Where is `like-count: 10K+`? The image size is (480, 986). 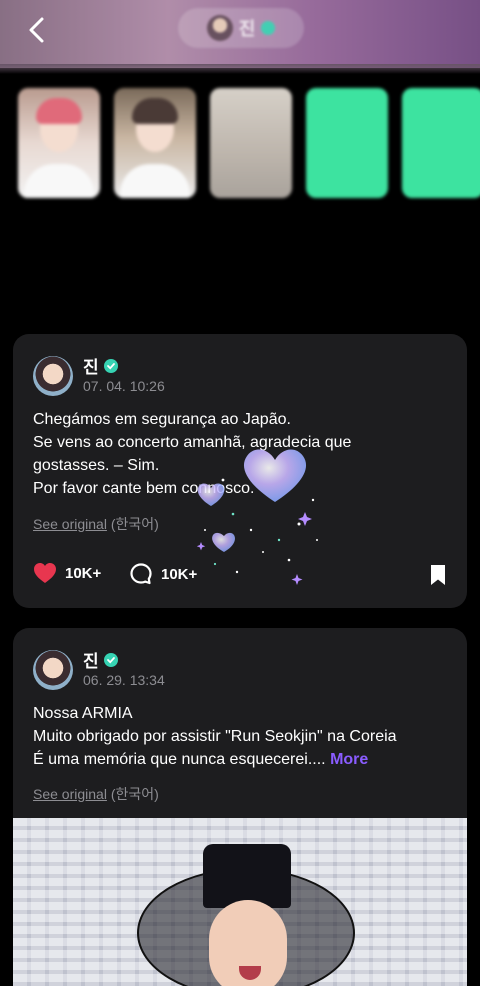 like-count: 10K+ is located at coordinates (83, 573).